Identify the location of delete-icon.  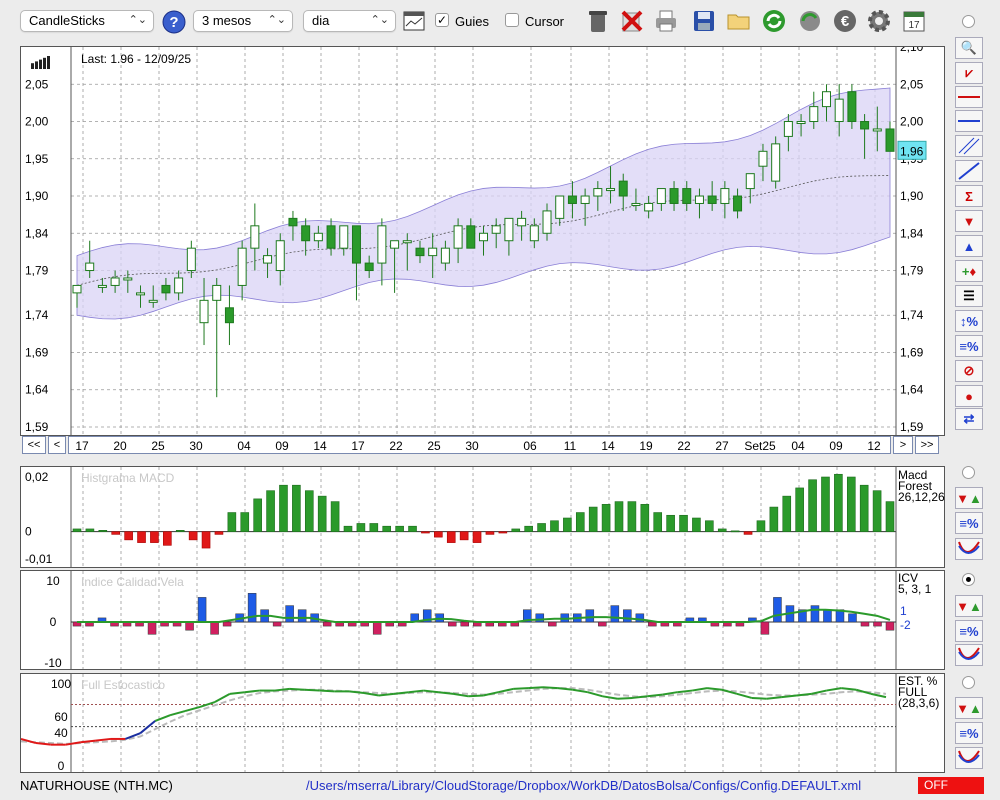
(632, 21).